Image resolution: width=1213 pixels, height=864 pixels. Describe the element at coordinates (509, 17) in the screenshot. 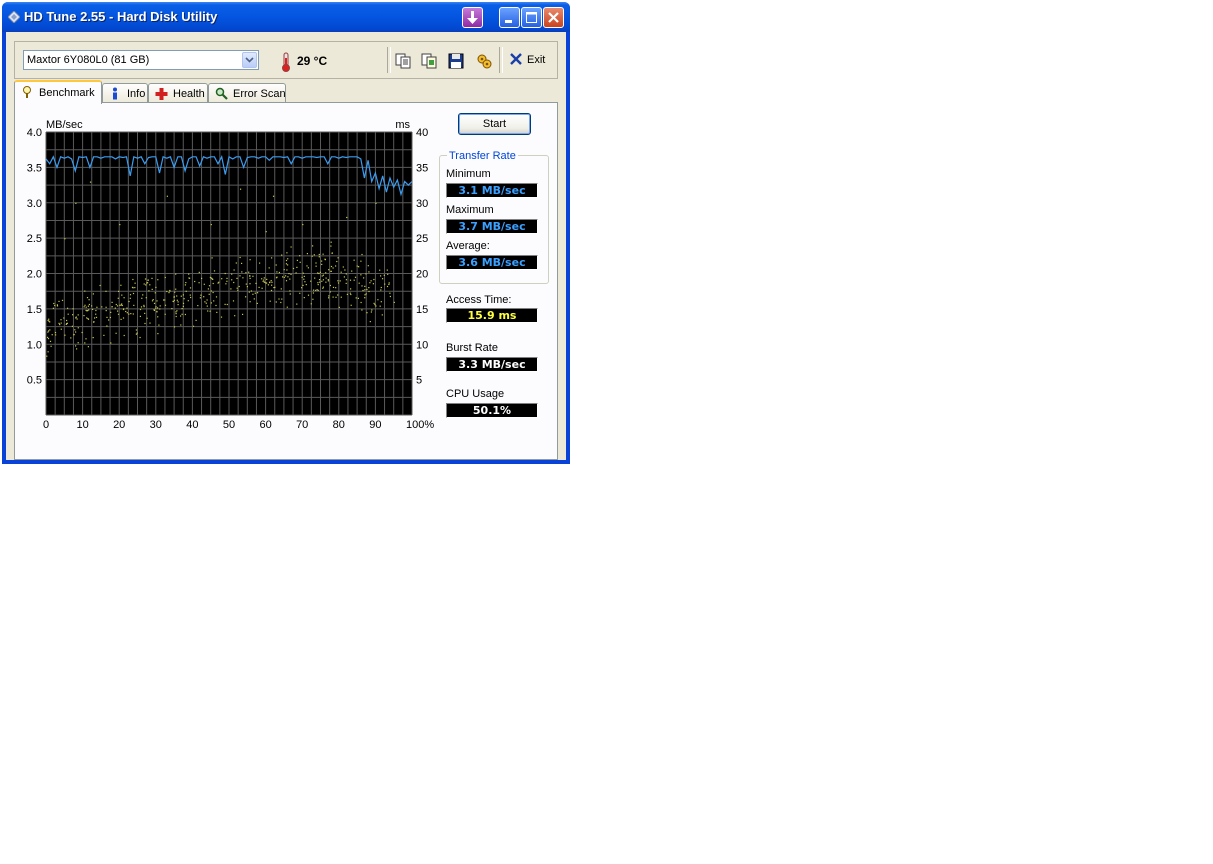

I see `minimize-button` at that location.